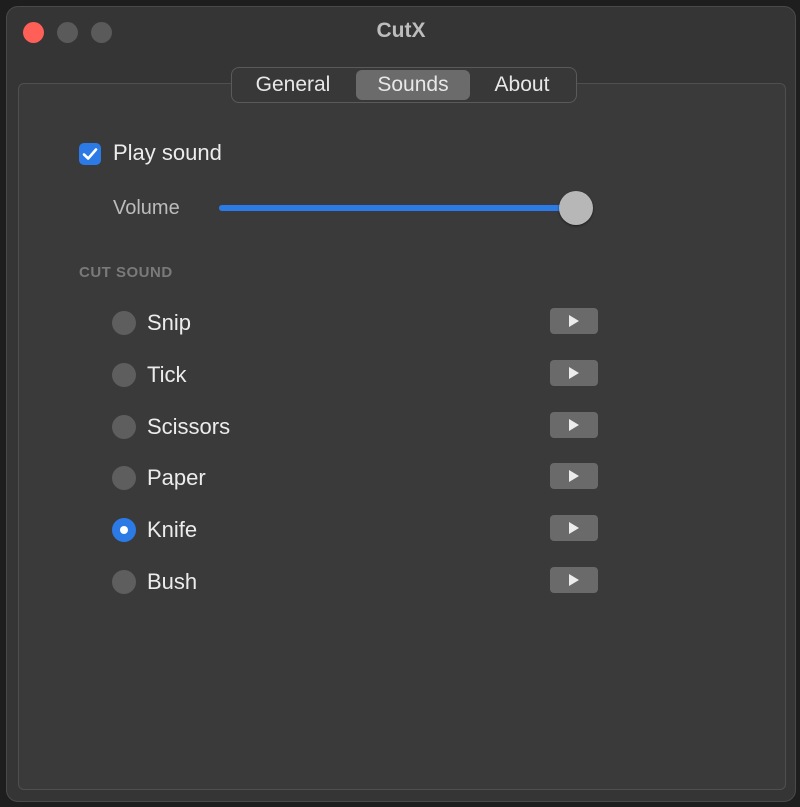  I want to click on sound-option-tick: Tick, so click(357, 375).